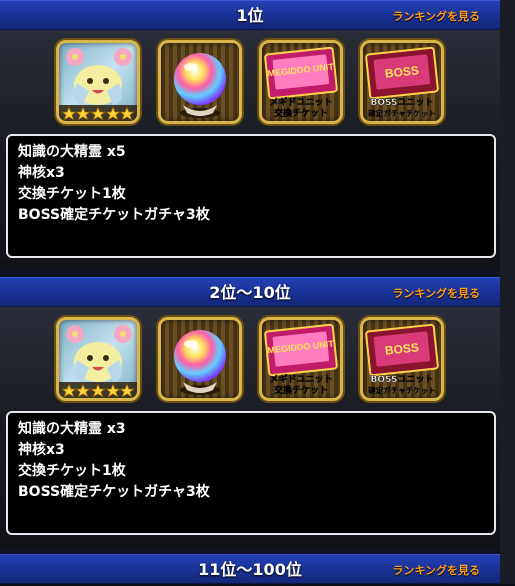 Image resolution: width=515 pixels, height=586 pixels. What do you see at coordinates (72, 429) in the screenshot?
I see `reward-line: 知識の大精霊 x3` at bounding box center [72, 429].